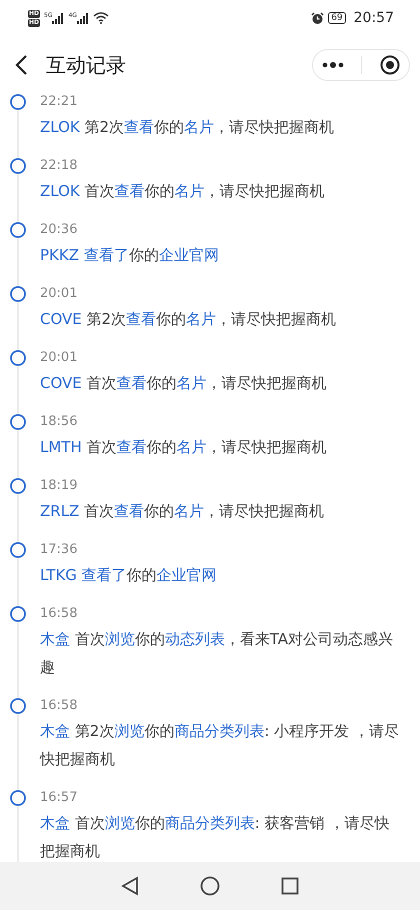  I want to click on event-text: ZLOK 首次查看你的名片，请尽快把握商机, so click(182, 191).